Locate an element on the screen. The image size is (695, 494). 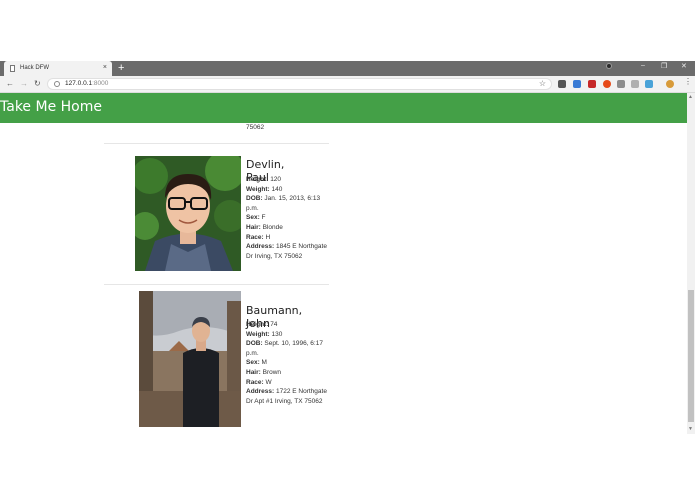
page-icon is located at coordinates (12, 68).